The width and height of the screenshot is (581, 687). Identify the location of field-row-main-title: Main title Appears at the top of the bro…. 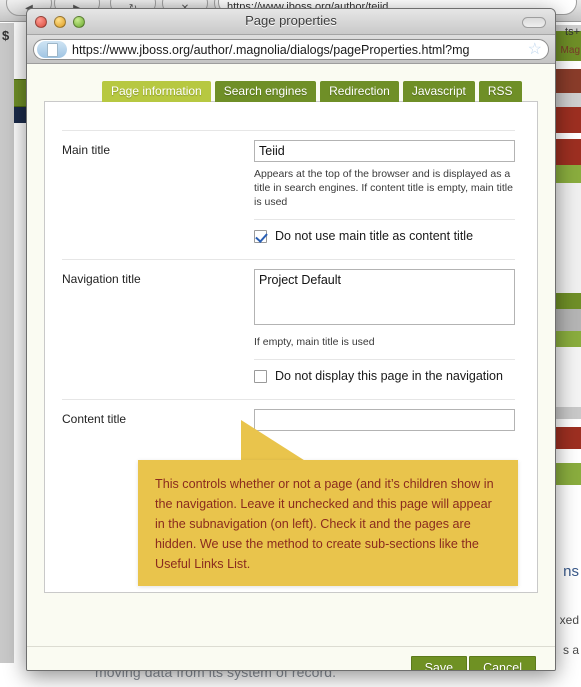
(288, 190).